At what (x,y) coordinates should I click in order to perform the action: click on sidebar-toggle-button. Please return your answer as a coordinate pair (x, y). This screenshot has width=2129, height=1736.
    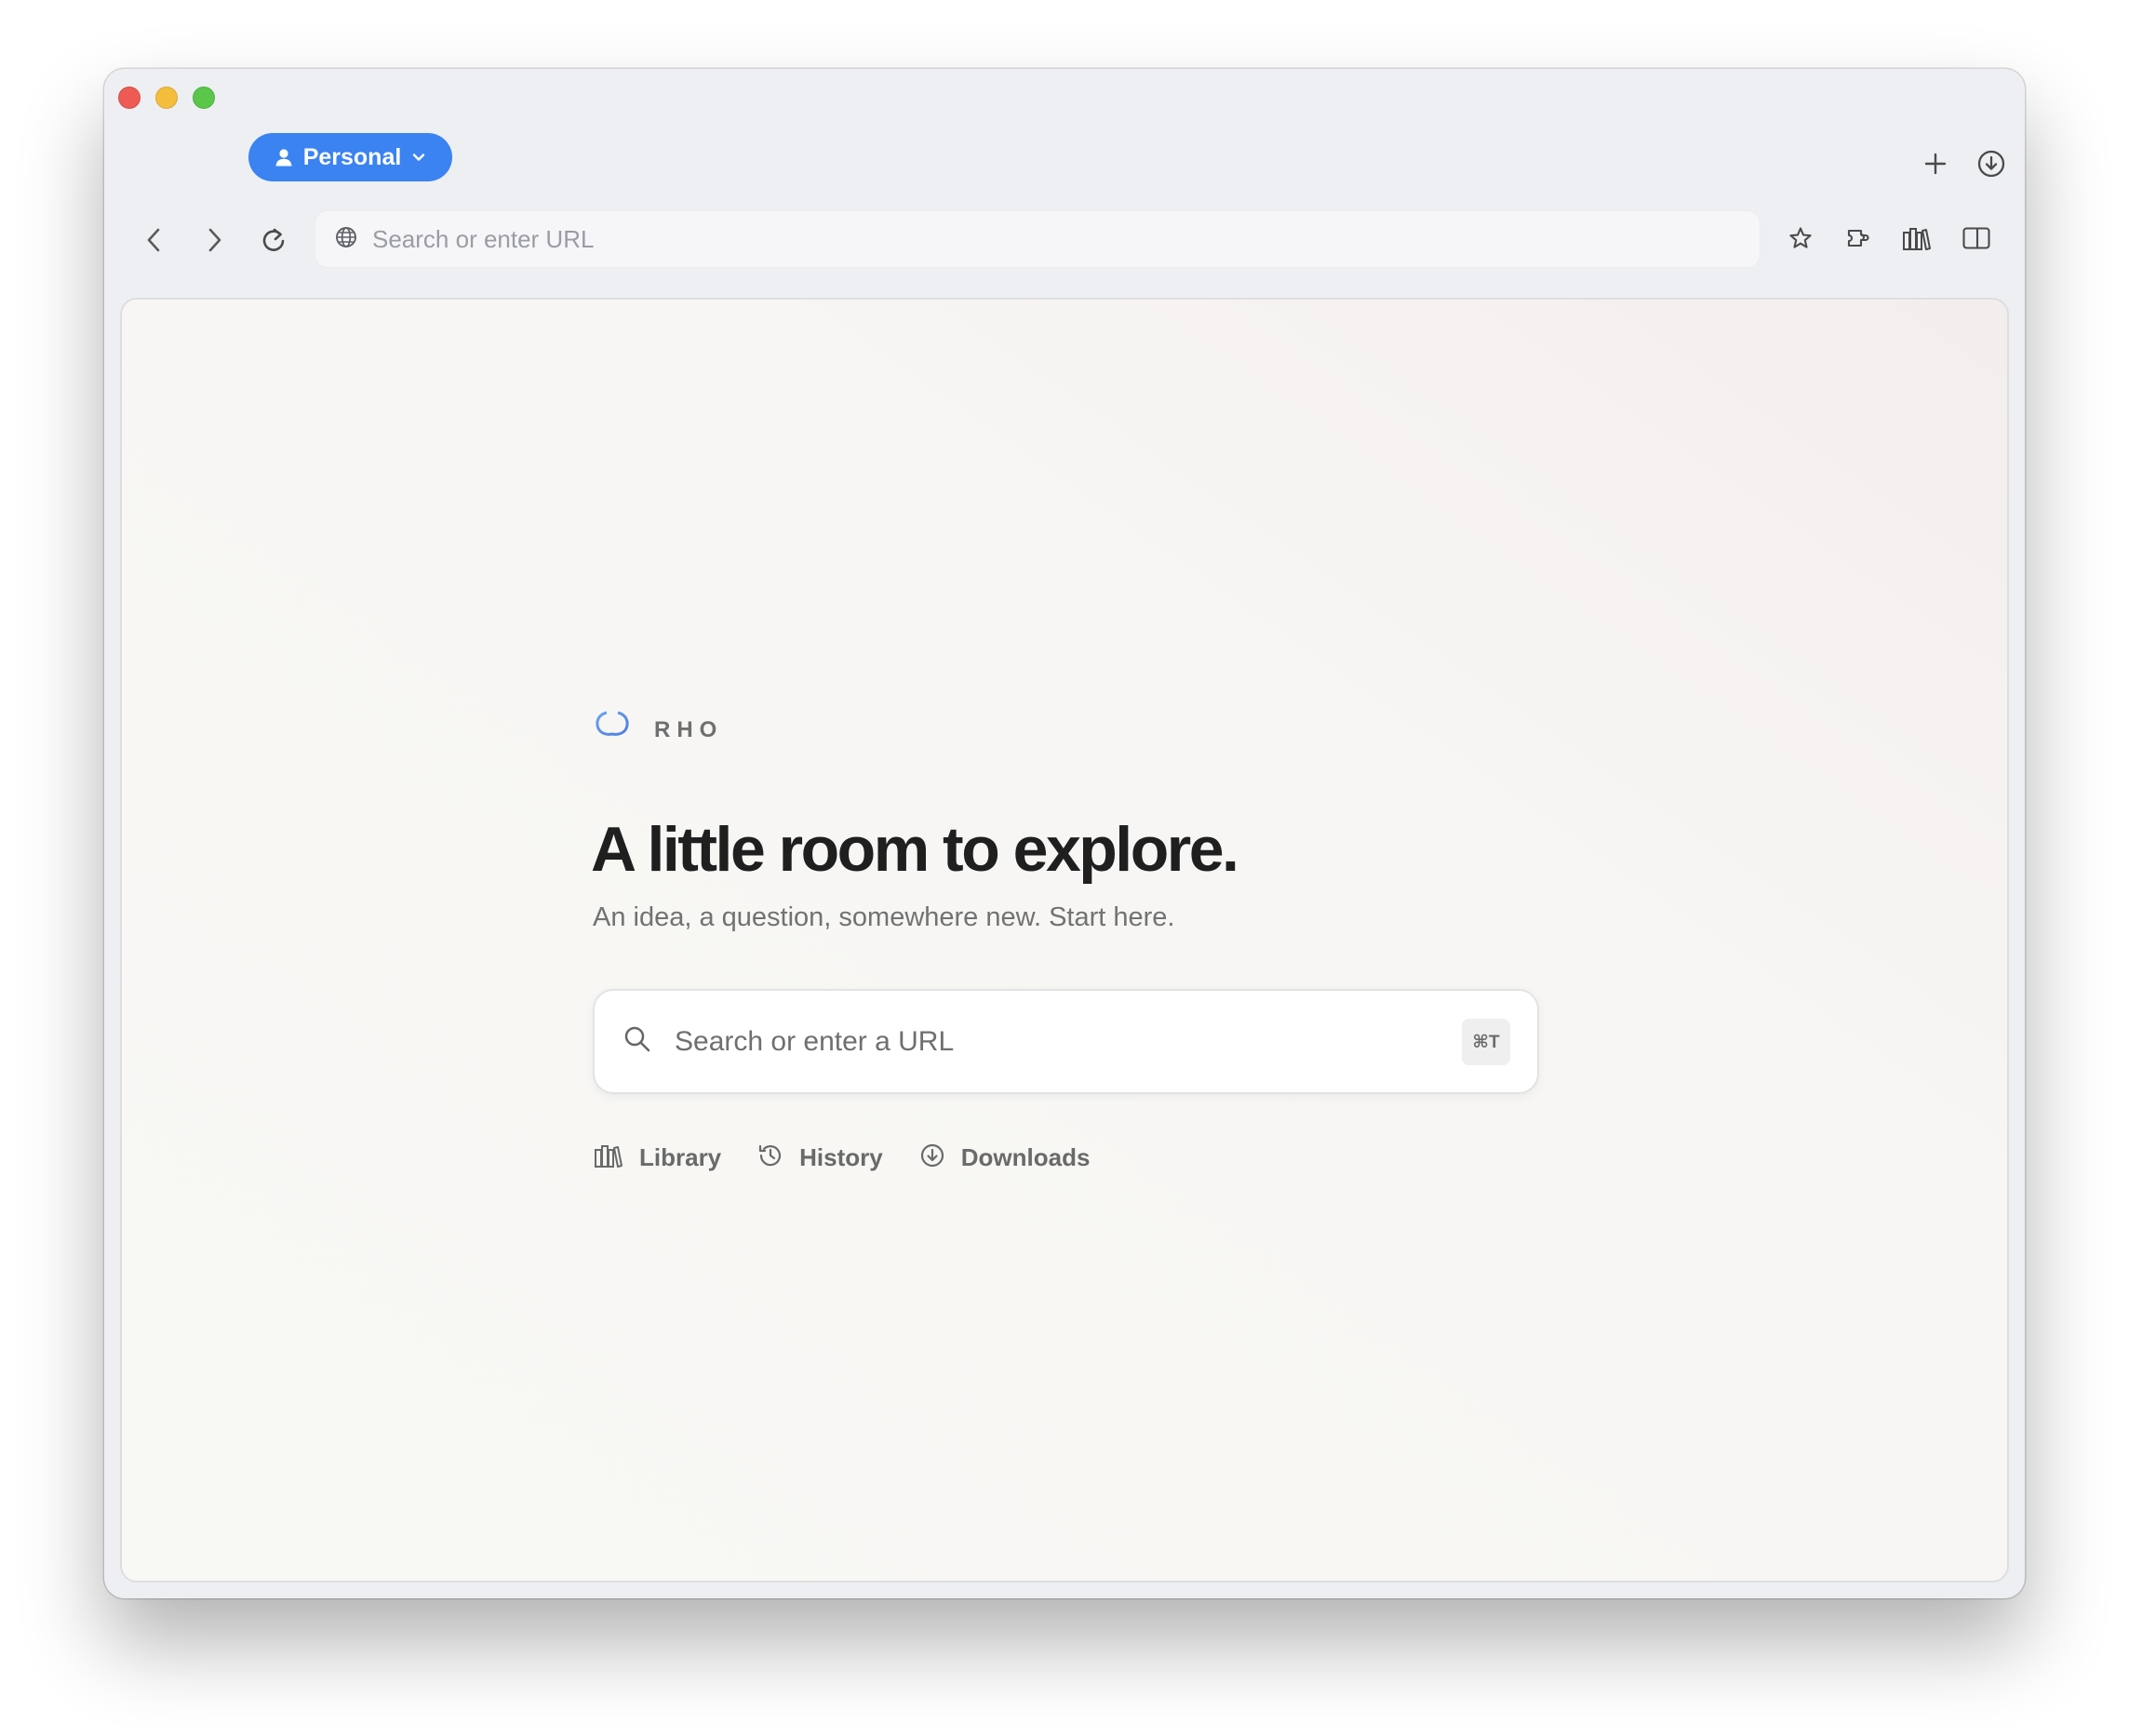
    Looking at the image, I should click on (1977, 239).